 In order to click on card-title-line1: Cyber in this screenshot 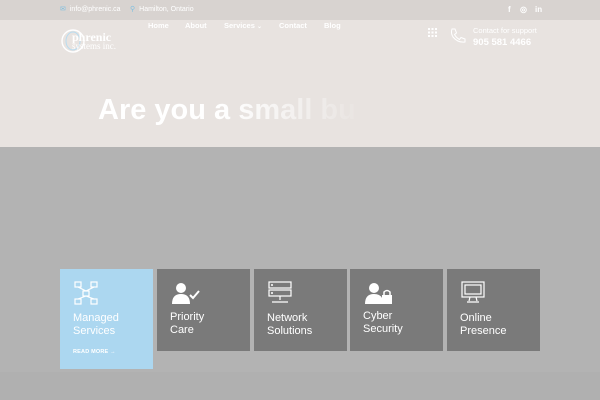, I will do `click(378, 316)`.